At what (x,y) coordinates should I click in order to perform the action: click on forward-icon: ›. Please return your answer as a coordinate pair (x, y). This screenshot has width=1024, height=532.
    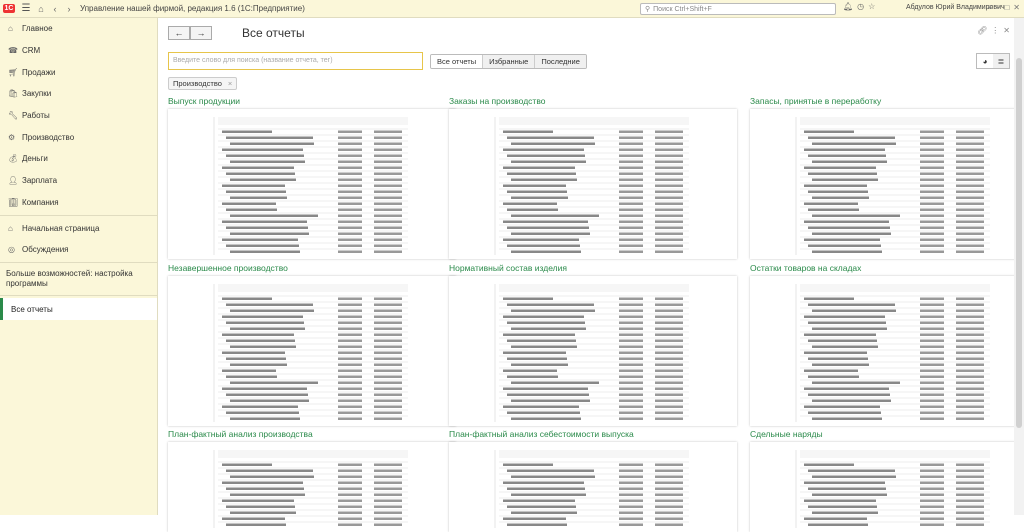
    Looking at the image, I should click on (69, 9).